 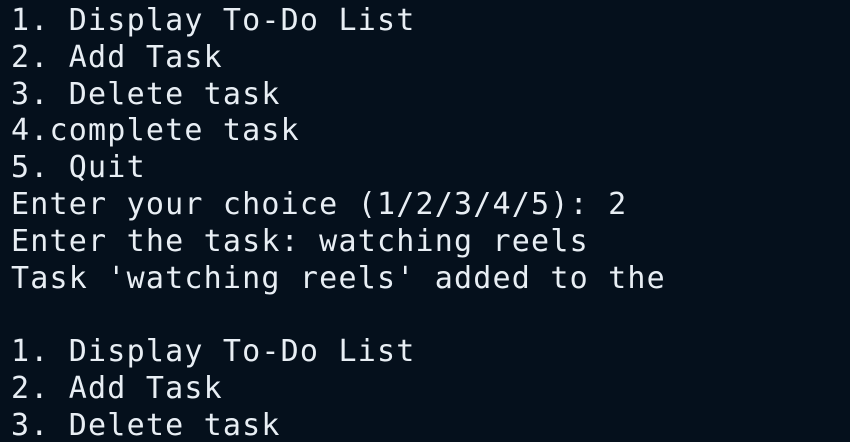 I want to click on menu-option-complete: 4.complete task, so click(x=155, y=131).